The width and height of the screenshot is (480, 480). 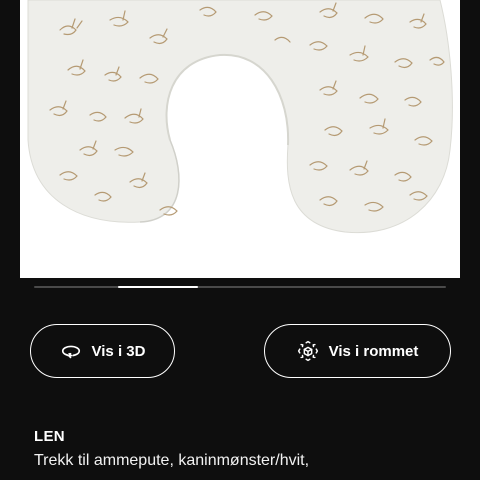 What do you see at coordinates (373, 351) in the screenshot?
I see `view-in-room-label: Vis i rommet` at bounding box center [373, 351].